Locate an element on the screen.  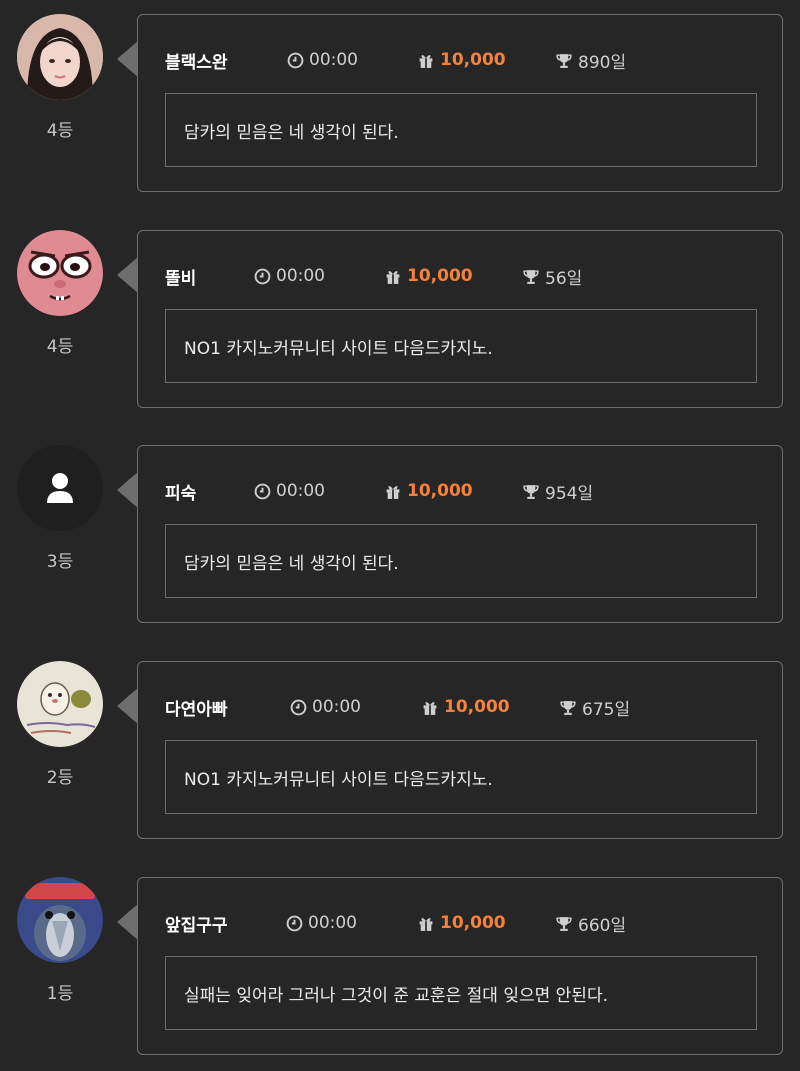
comment-card: 블랙스완 00:00 10,000 890일 담카의 믿음은 네 생각이 된다. is located at coordinates (460, 103).